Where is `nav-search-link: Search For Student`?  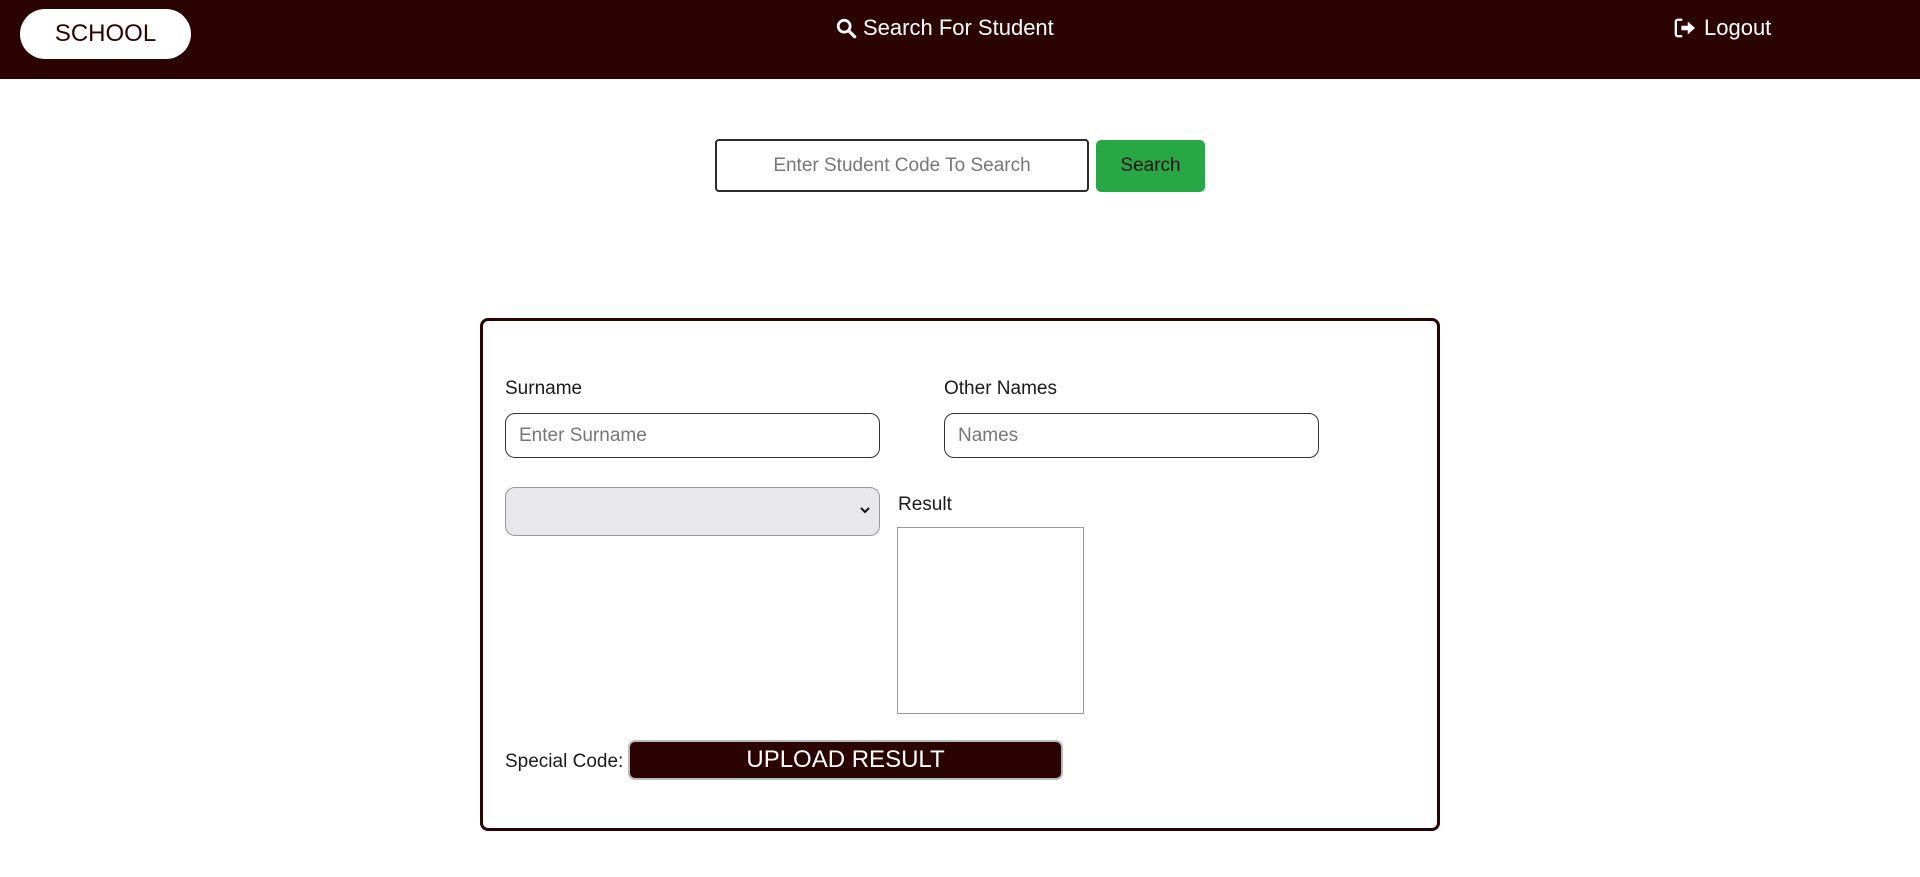
nav-search-link: Search For Student is located at coordinates (944, 28).